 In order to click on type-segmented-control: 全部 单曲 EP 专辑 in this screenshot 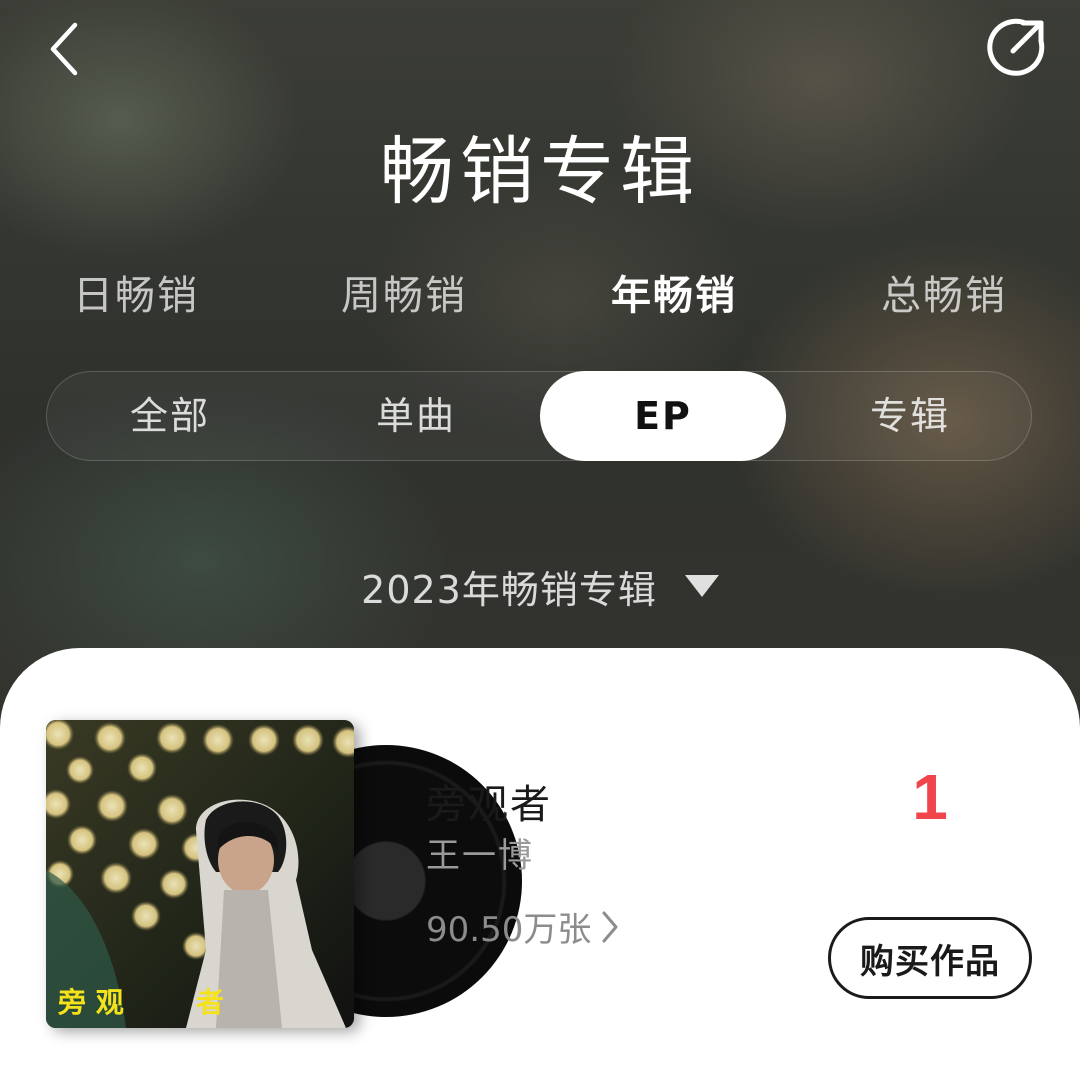, I will do `click(539, 416)`.